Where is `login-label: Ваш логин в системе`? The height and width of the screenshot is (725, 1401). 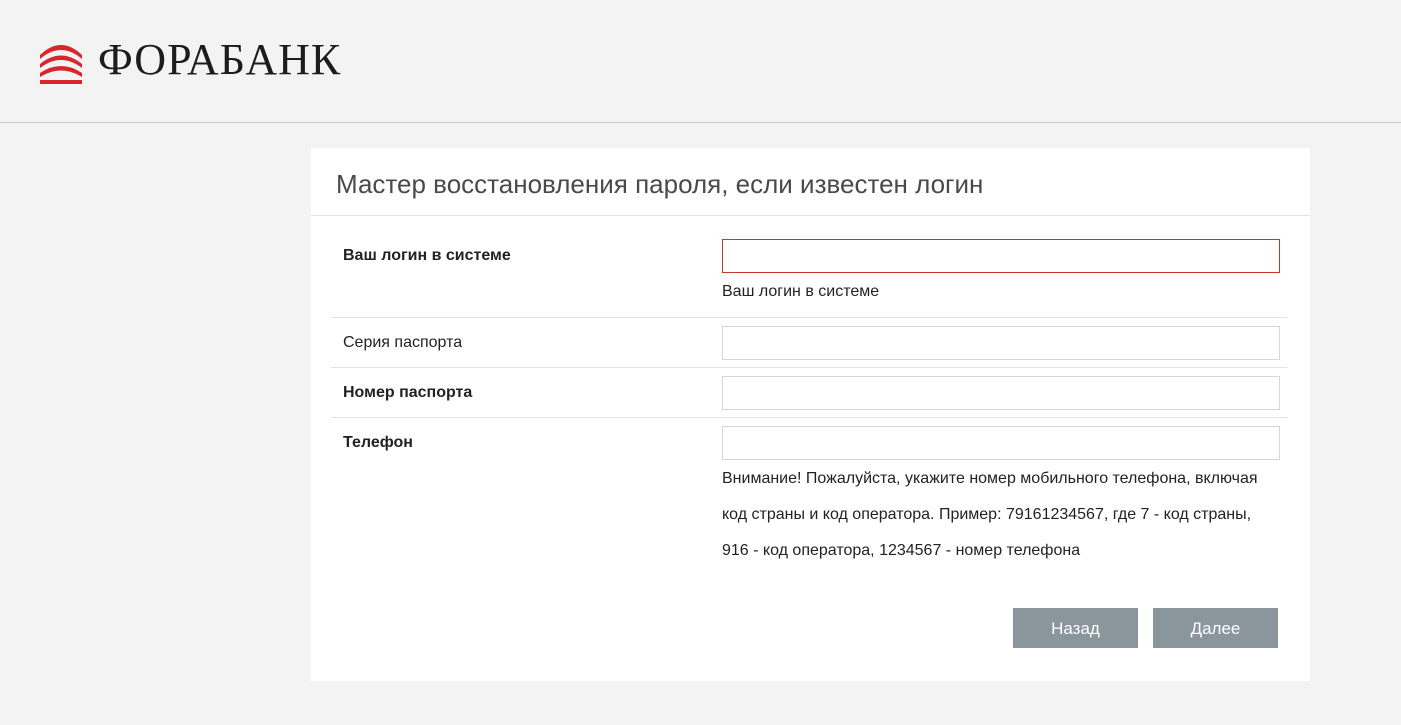
login-label: Ваш логин в системе is located at coordinates (427, 255).